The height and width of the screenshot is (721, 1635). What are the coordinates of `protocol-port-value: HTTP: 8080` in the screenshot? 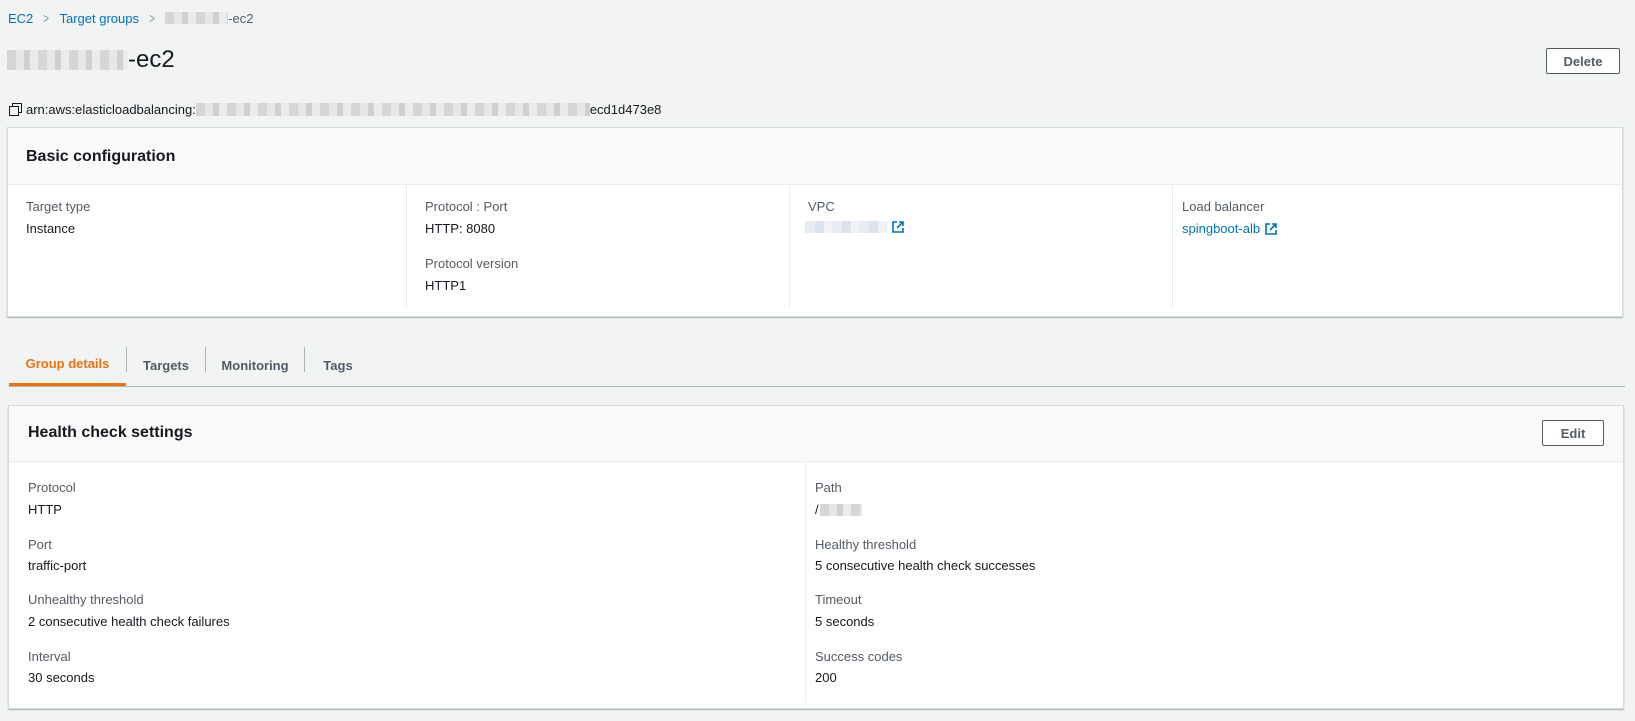 It's located at (460, 228).